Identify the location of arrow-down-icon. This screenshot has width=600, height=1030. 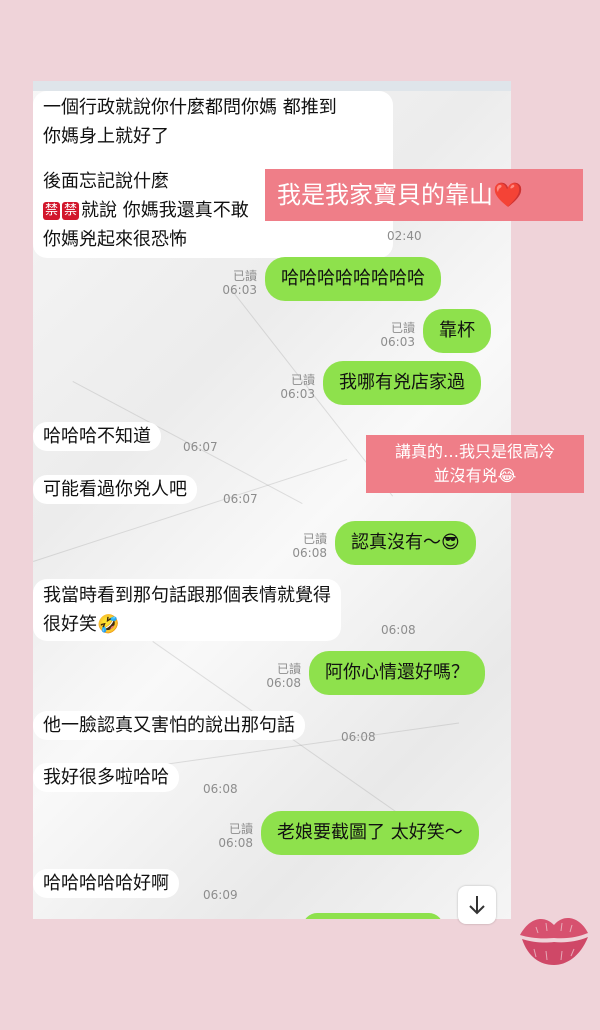
(477, 905).